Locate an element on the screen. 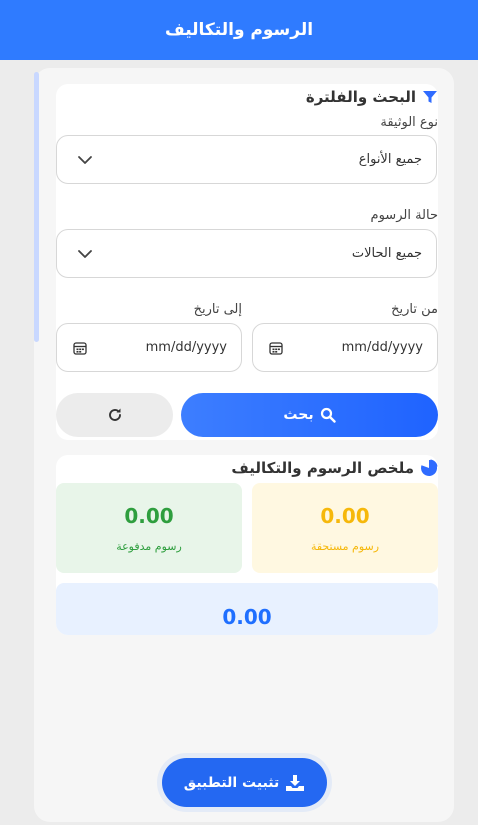  to-date-input: mm/dd/yyyy is located at coordinates (149, 347).